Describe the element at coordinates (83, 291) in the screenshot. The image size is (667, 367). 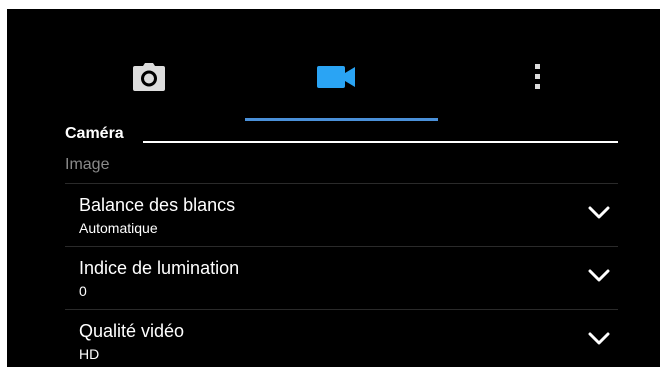
I see `setting-value: 0` at that location.